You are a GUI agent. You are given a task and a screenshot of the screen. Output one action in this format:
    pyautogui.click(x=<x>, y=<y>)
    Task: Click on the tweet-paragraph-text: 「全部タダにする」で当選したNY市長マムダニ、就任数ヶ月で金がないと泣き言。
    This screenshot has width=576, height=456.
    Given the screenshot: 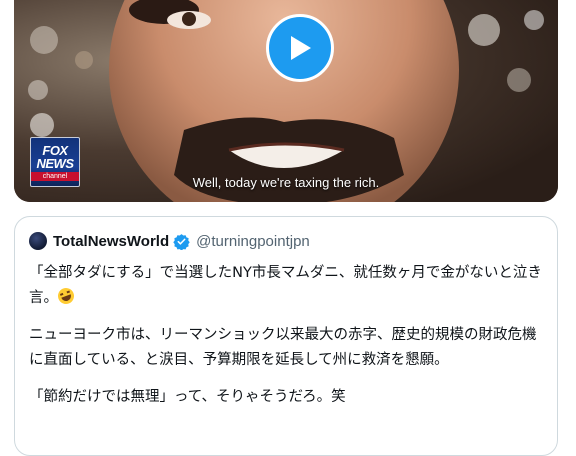 What is the action you would take?
    pyautogui.click(x=285, y=285)
    